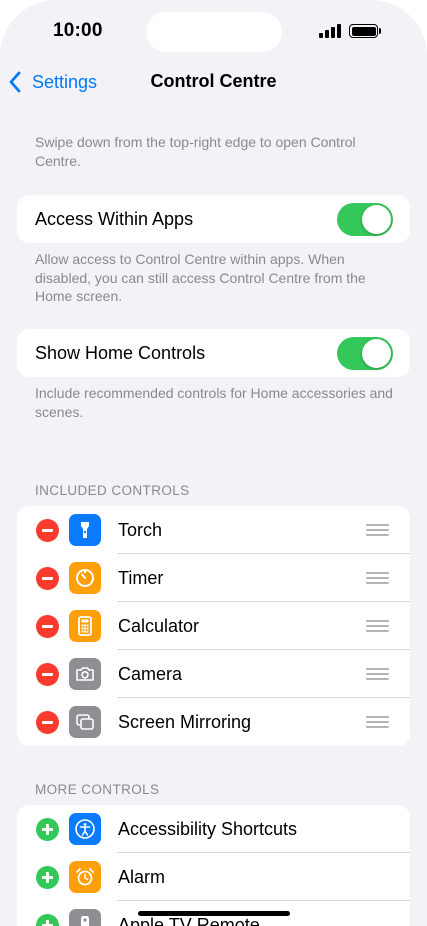 The height and width of the screenshot is (926, 427). What do you see at coordinates (213, 81) in the screenshot?
I see `page-title: Control Centre` at bounding box center [213, 81].